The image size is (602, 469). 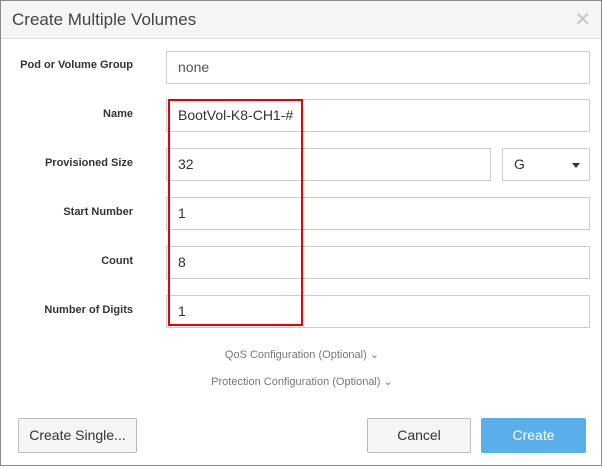 I want to click on size-unit-select: G, so click(x=546, y=164).